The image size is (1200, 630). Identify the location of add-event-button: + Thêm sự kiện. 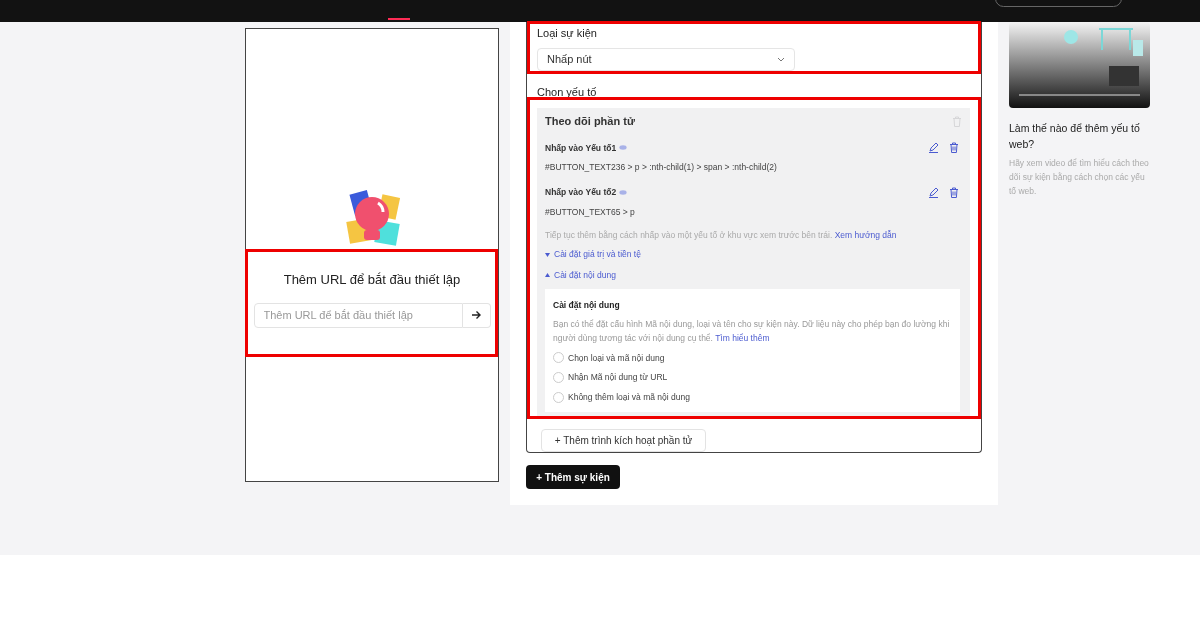
(573, 477).